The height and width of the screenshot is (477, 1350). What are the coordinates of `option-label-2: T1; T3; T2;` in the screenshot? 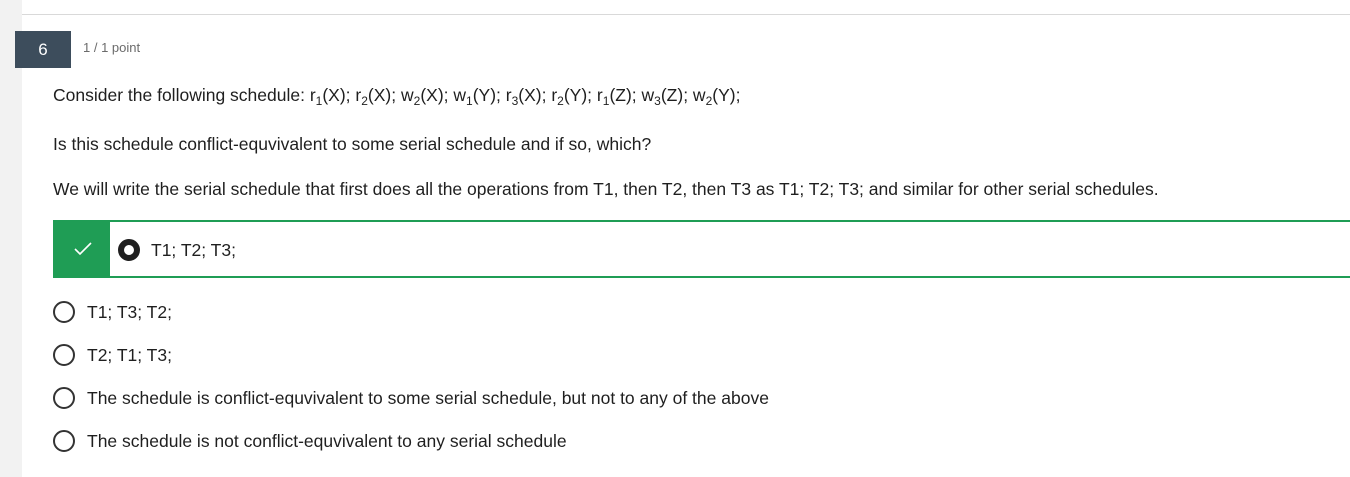 It's located at (129, 312).